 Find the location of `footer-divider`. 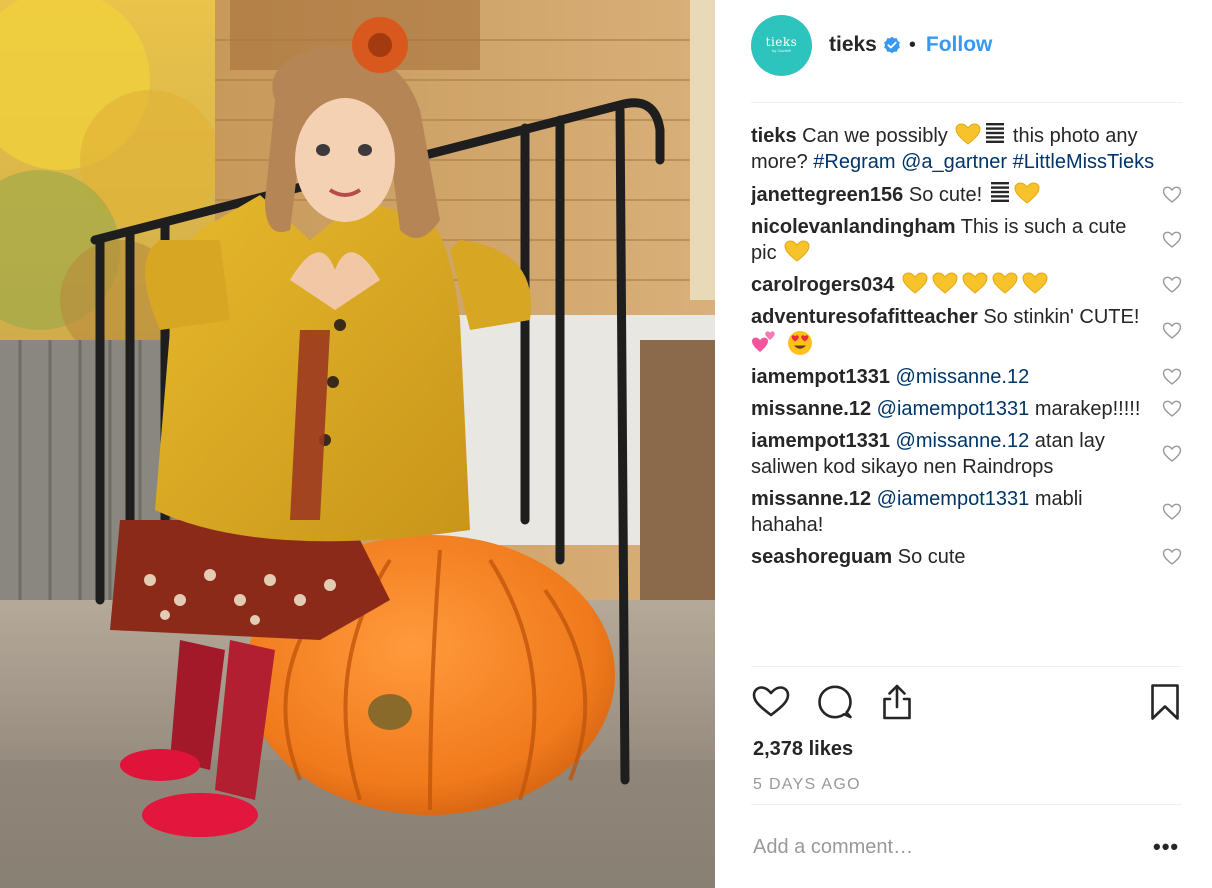

footer-divider is located at coordinates (966, 804).